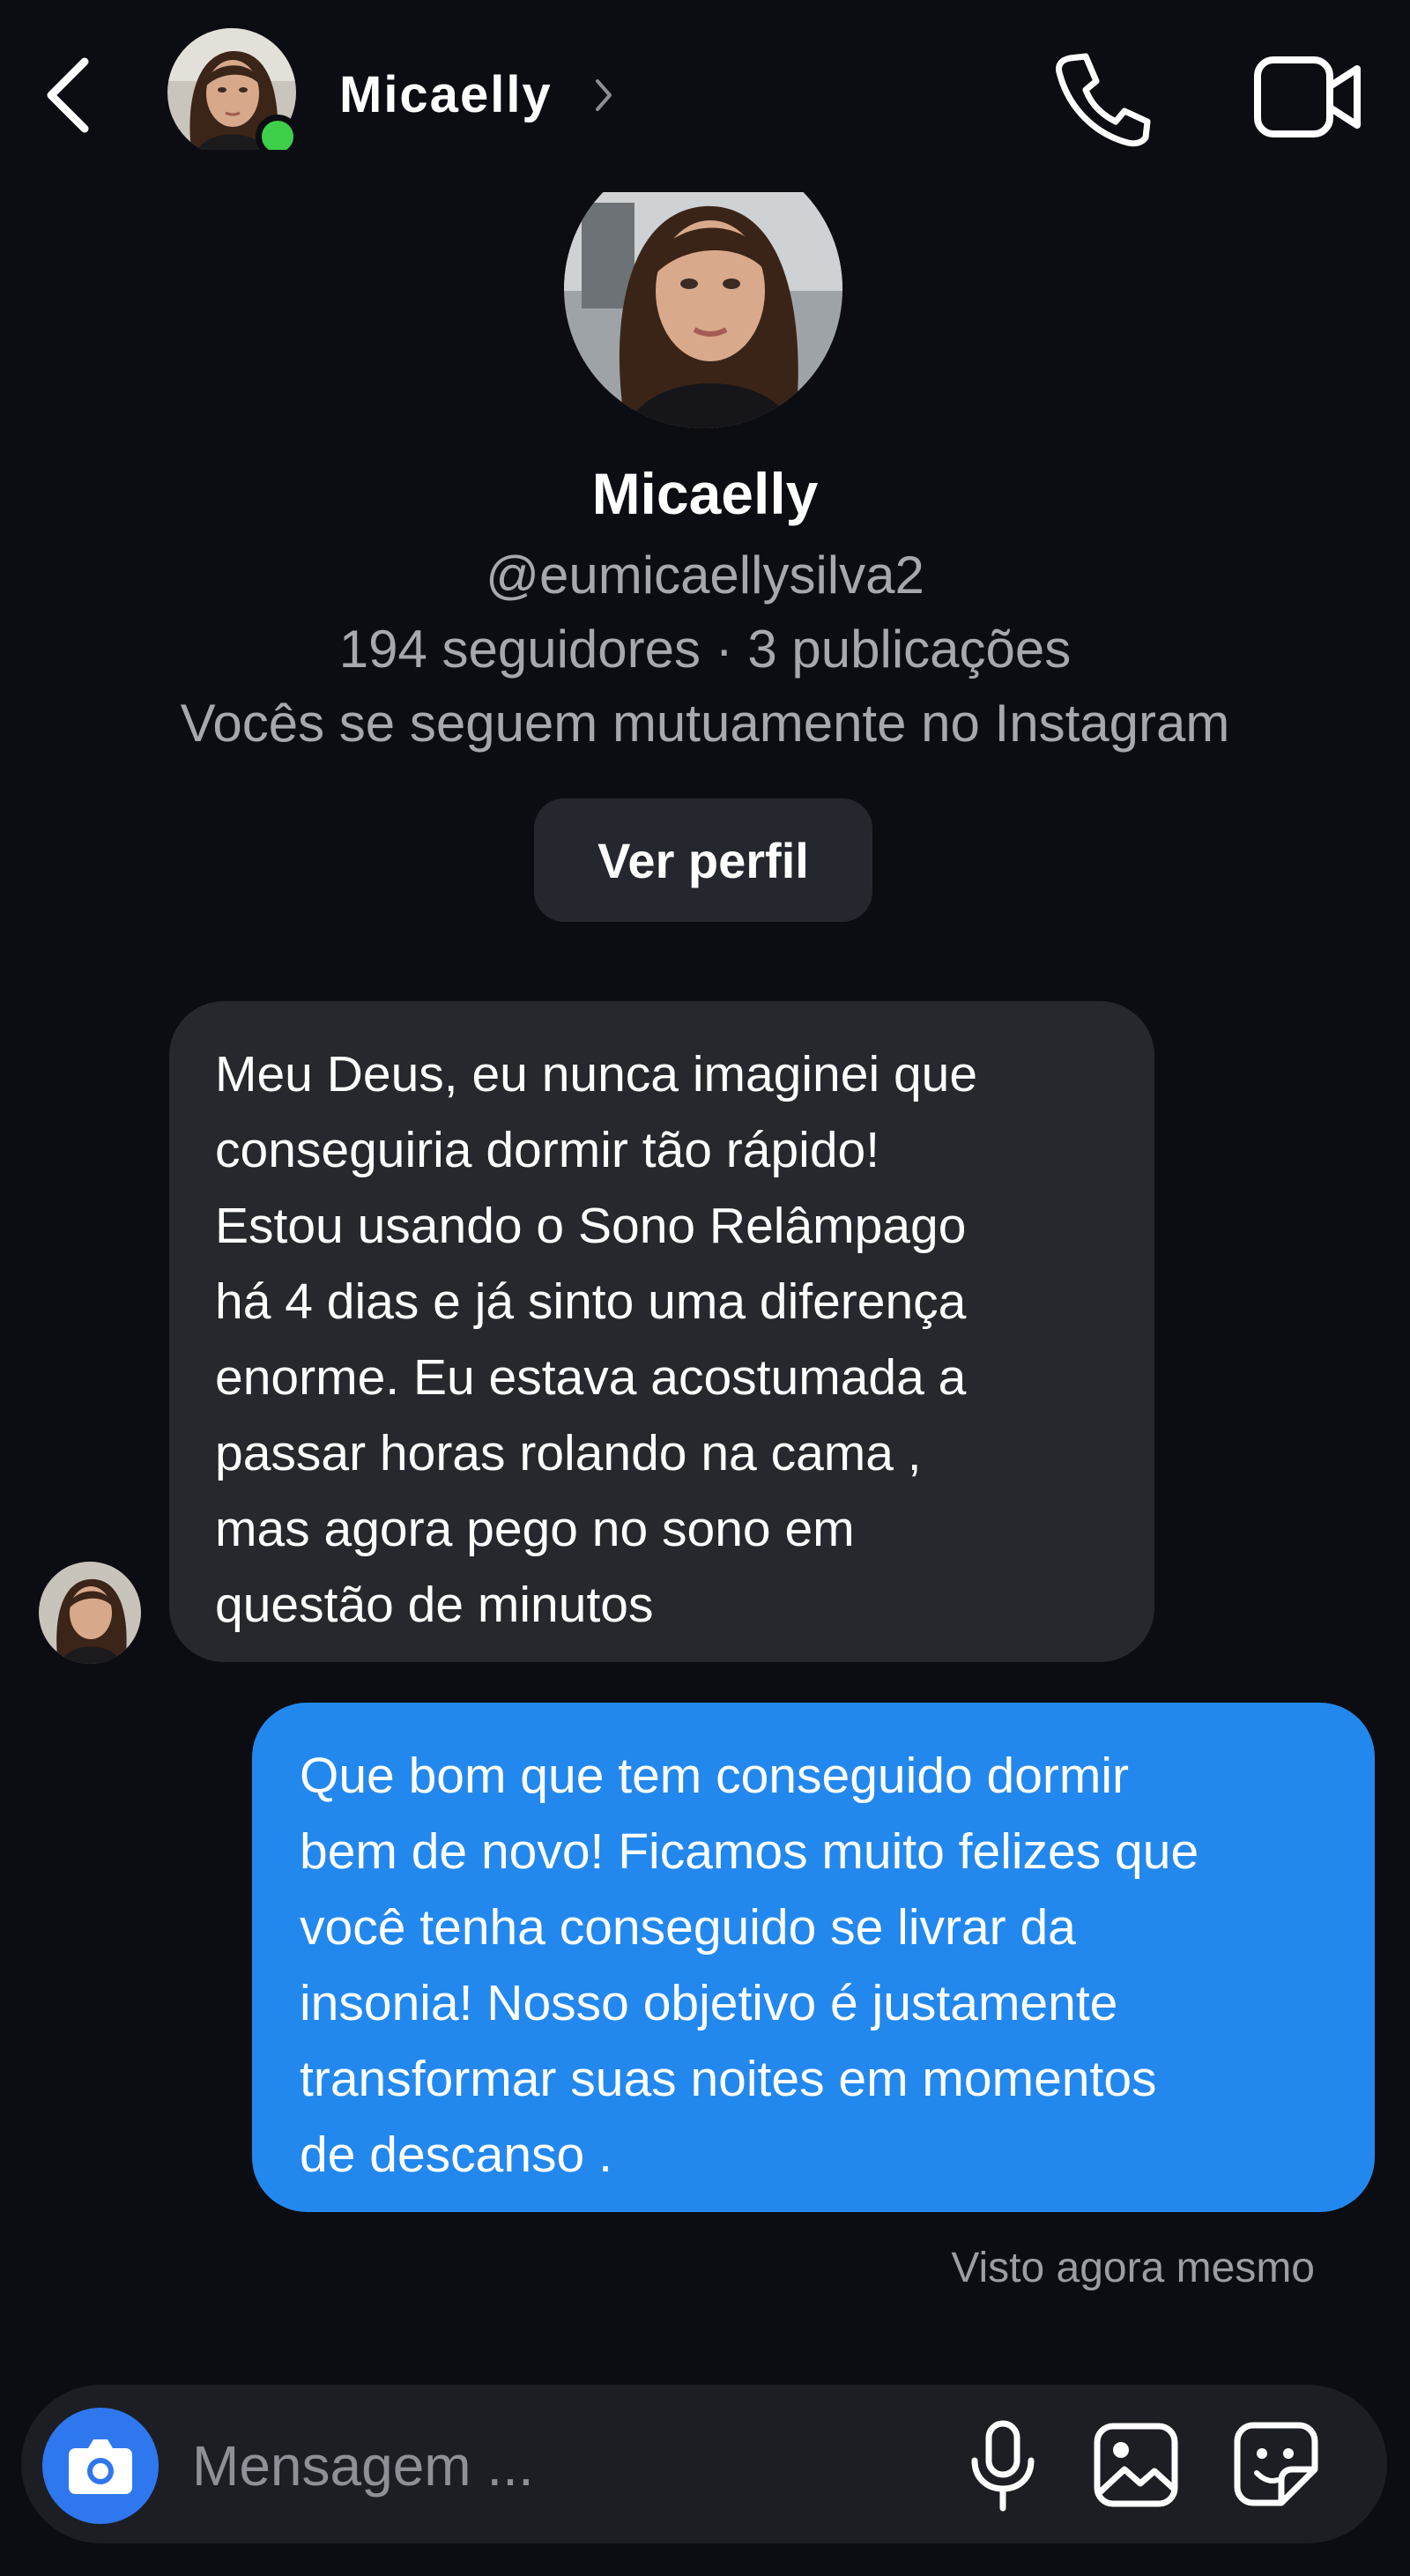 This screenshot has height=2576, width=1410. Describe the element at coordinates (709, 2003) in the screenshot. I see `message-line: insonia! Nosso objetivo é justamente` at that location.